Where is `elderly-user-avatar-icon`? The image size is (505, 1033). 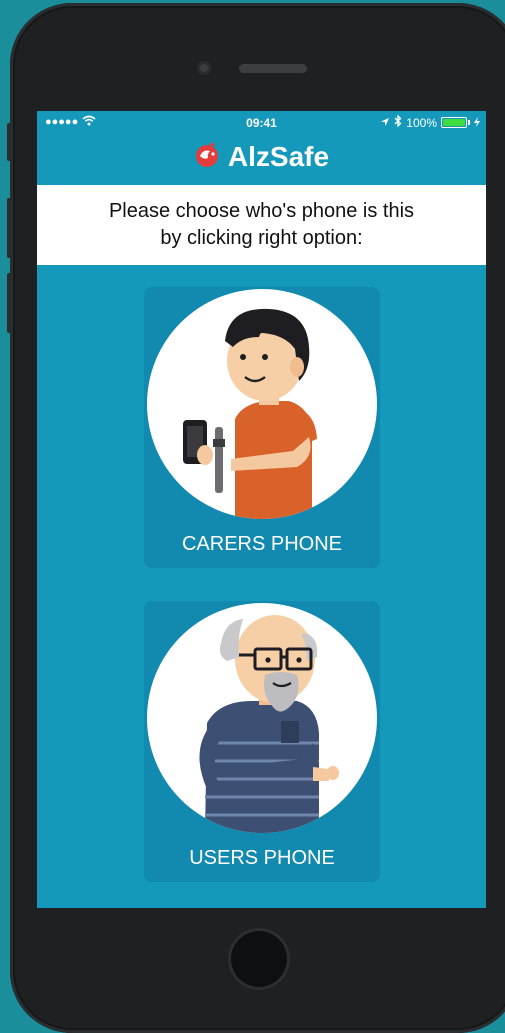 elderly-user-avatar-icon is located at coordinates (262, 718).